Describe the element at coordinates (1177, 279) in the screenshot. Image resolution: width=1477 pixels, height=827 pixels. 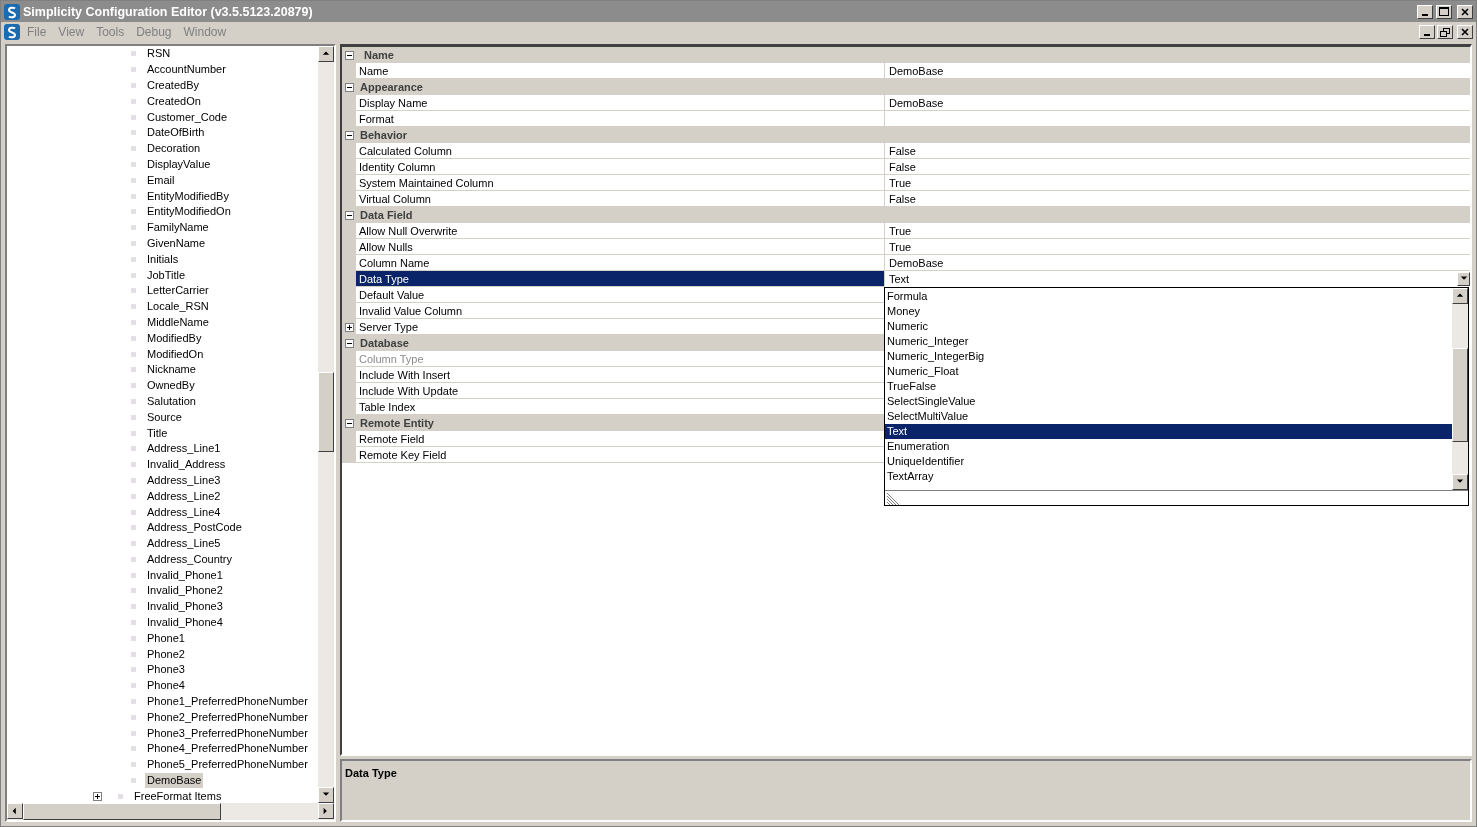
I see `combo-field: Text` at that location.